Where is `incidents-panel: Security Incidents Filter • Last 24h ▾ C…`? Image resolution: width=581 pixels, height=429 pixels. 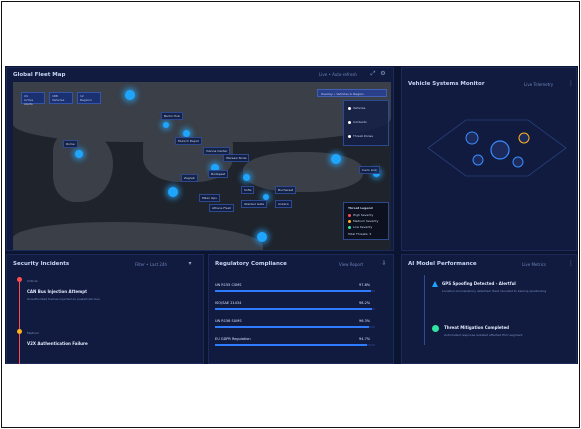 incidents-panel: Security Incidents Filter • Last 24h ▾ C… is located at coordinates (105, 309).